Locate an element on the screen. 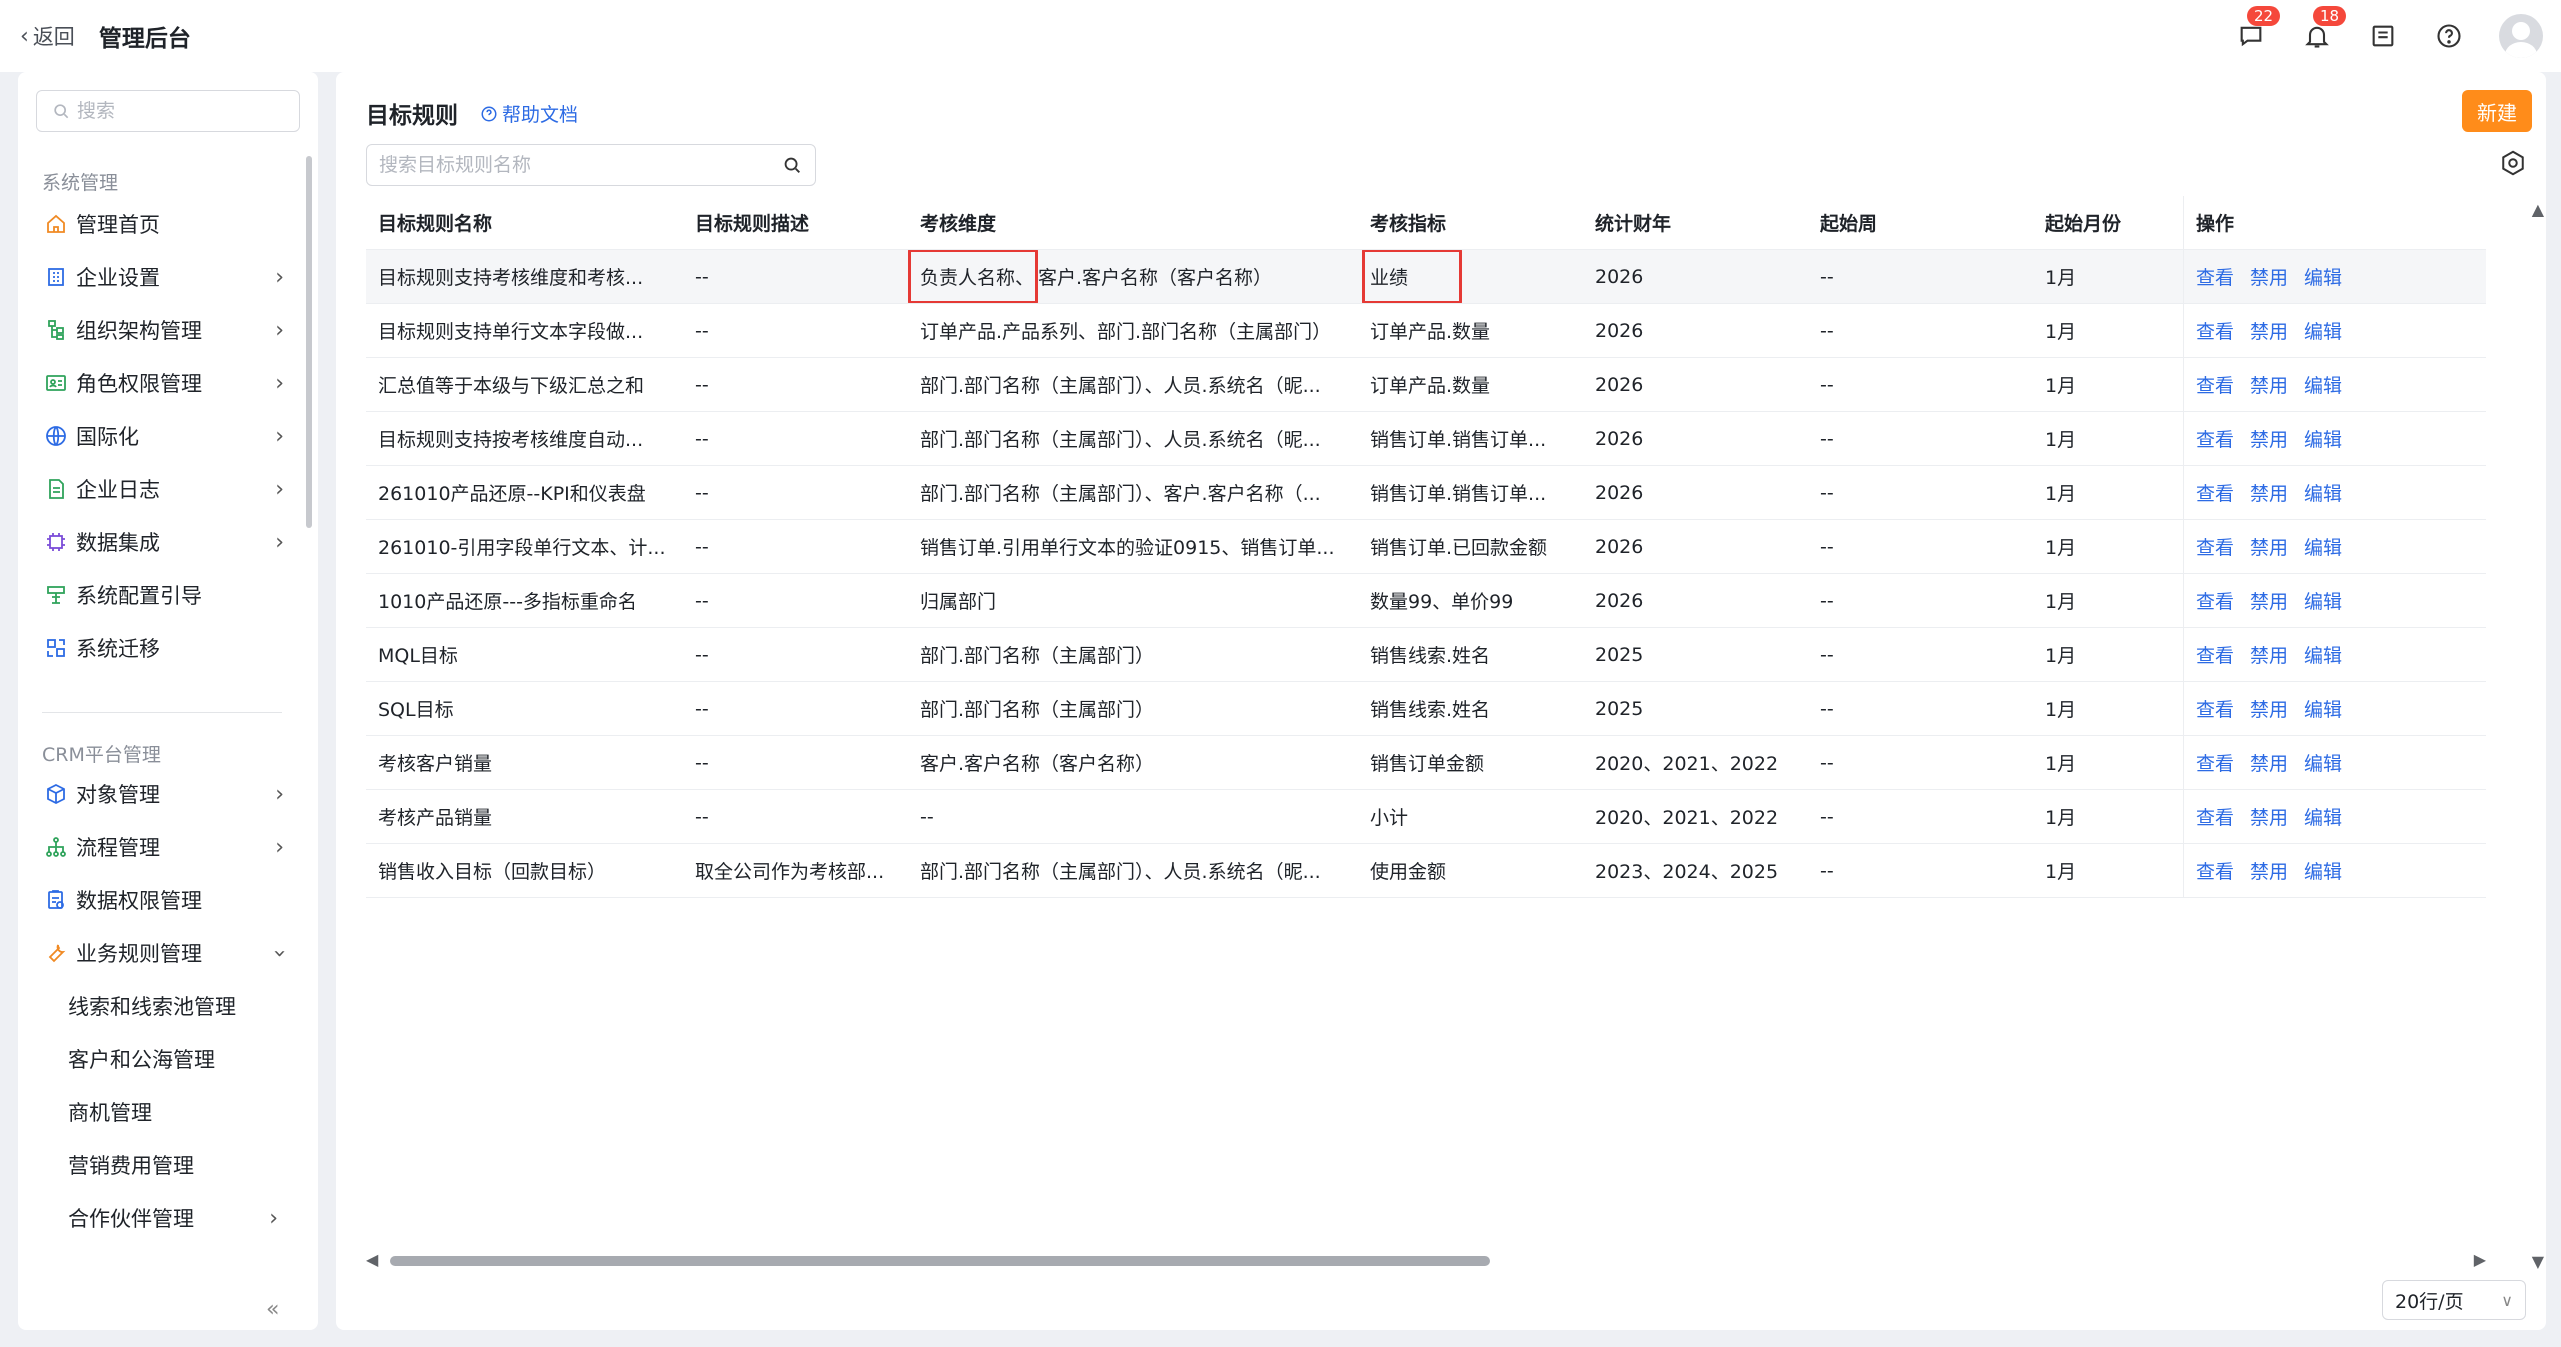 The image size is (2561, 1347). rule-search is located at coordinates (591, 165).